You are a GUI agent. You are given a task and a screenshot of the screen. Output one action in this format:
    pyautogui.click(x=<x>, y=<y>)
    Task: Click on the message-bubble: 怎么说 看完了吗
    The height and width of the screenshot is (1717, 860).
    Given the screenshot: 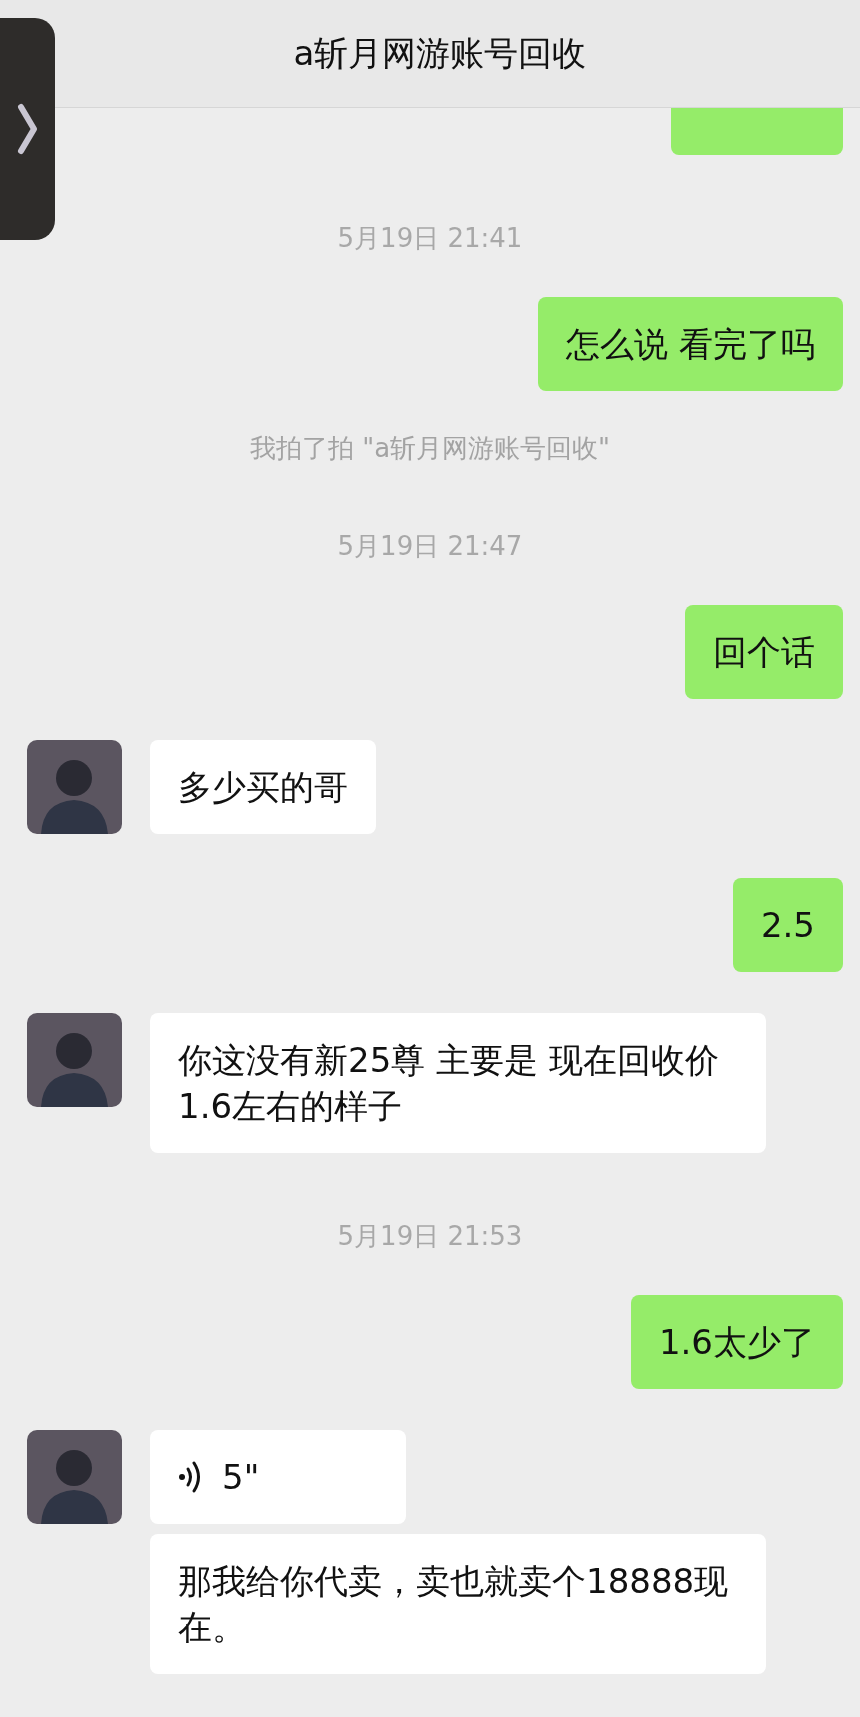 What is the action you would take?
    pyautogui.click(x=690, y=344)
    